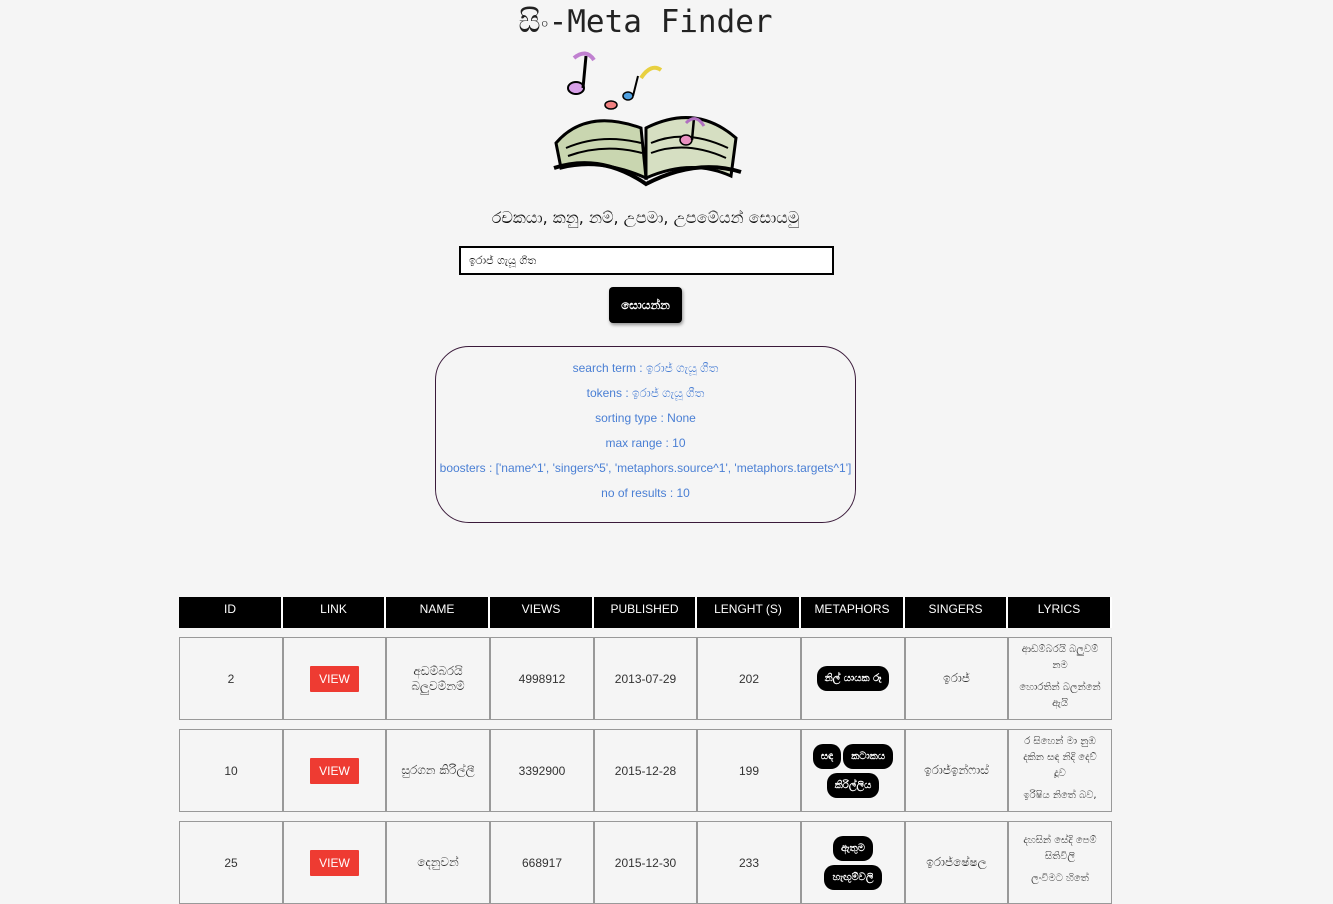 This screenshot has height=904, width=1333. I want to click on cell-views: 3392900, so click(542, 770).